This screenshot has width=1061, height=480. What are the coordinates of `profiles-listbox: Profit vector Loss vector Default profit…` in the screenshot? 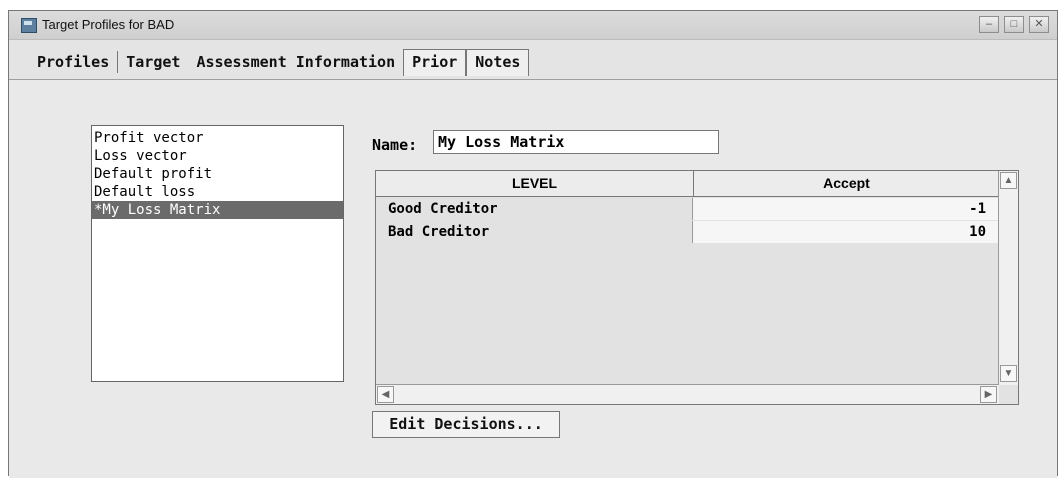 It's located at (217, 253).